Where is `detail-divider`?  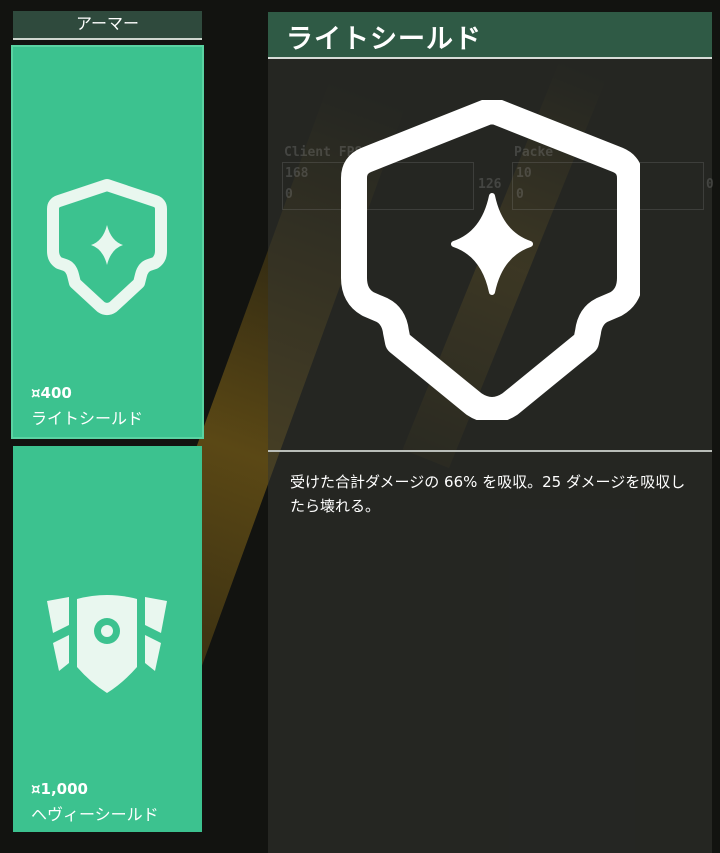
detail-divider is located at coordinates (490, 451).